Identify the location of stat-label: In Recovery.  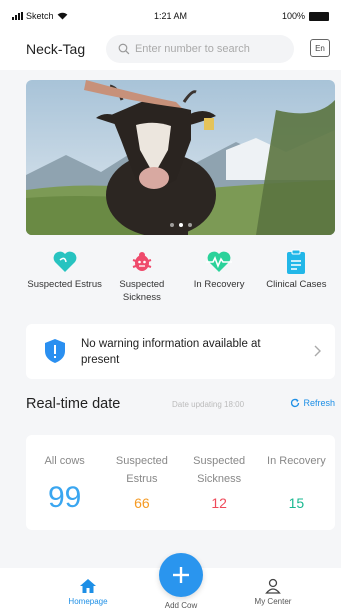
(296, 461).